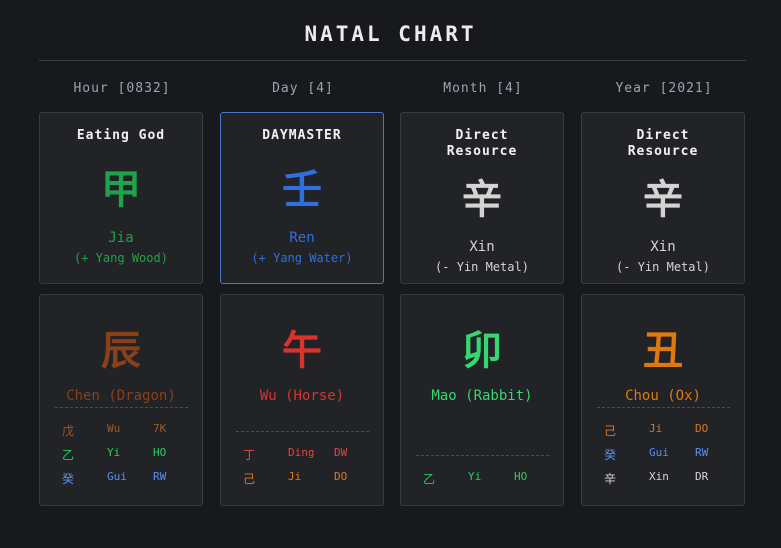 This screenshot has width=781, height=548. Describe the element at coordinates (659, 476) in the screenshot. I see `hidden-stem-pinyin: Xin` at that location.